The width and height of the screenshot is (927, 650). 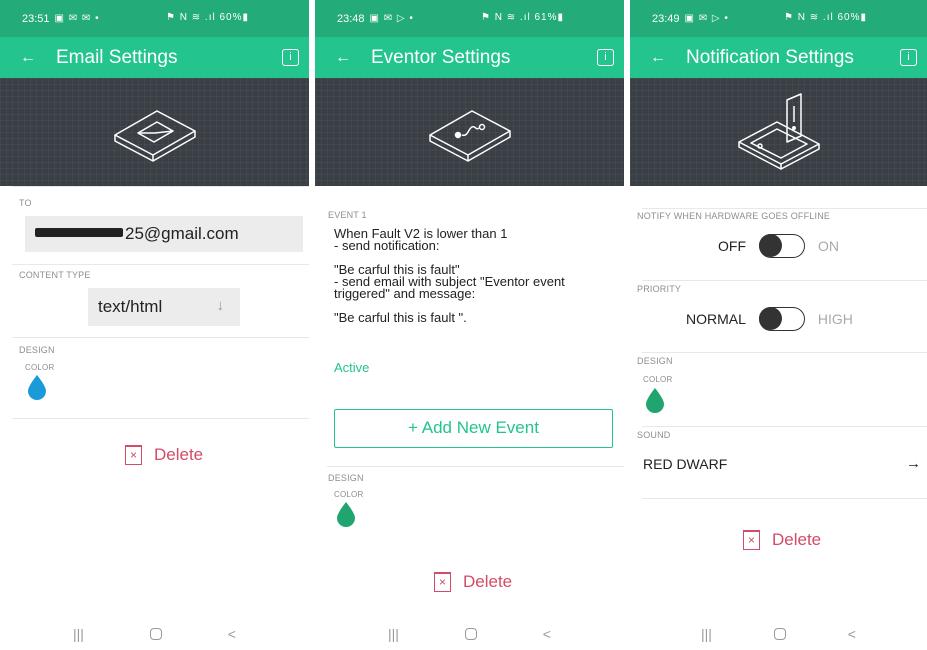 I want to click on priority-switch, so click(x=781, y=319).